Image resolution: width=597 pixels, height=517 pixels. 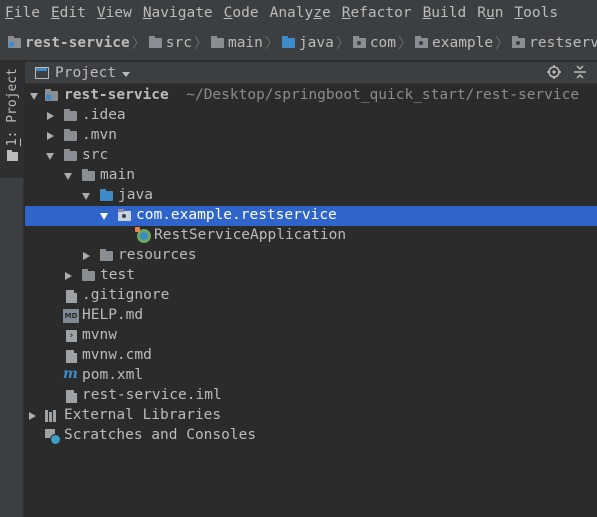 I want to click on breadcrumb-src: src, so click(x=170, y=42).